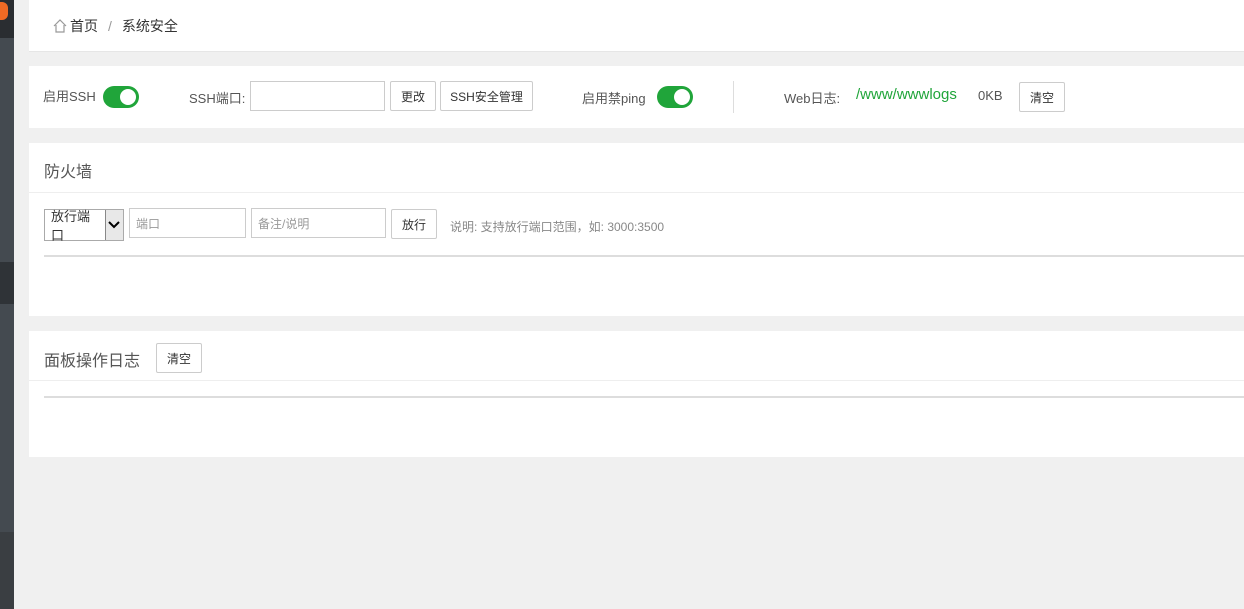  Describe the element at coordinates (317, 96) in the screenshot. I see `ssh-port-input` at that location.